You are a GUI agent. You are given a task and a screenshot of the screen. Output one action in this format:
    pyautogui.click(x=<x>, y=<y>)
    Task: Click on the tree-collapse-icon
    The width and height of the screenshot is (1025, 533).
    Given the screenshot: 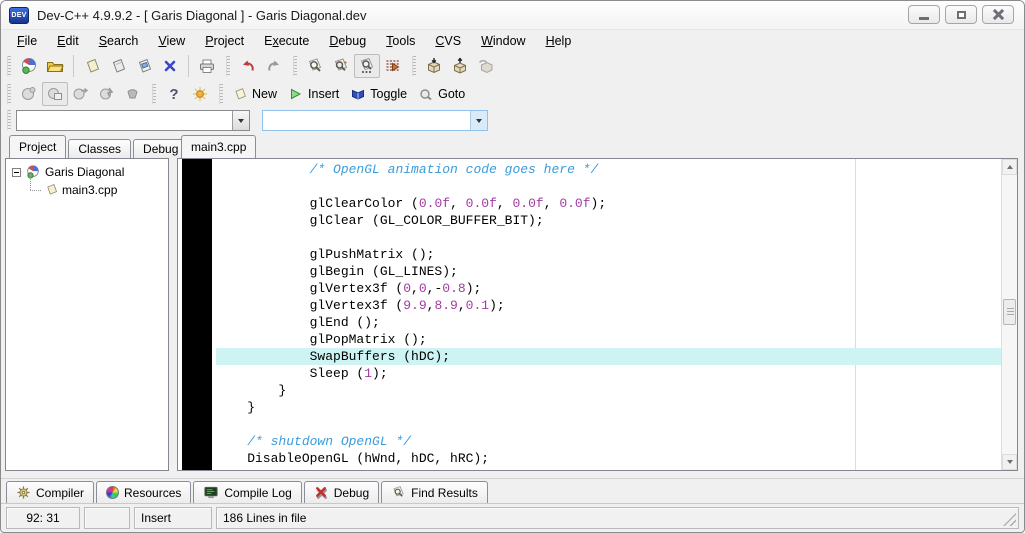 What is the action you would take?
    pyautogui.click(x=16, y=172)
    